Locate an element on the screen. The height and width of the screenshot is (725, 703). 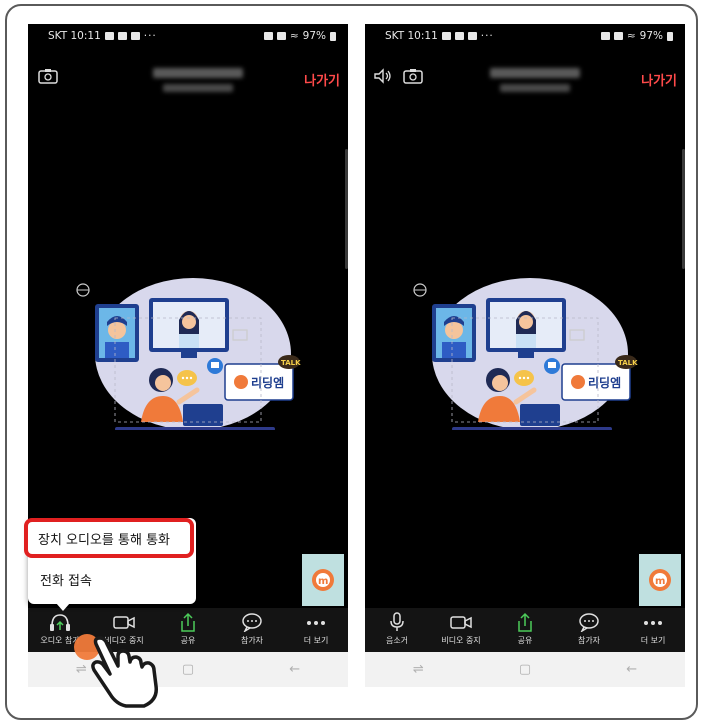
headphones-icon is located at coordinates (60, 622).